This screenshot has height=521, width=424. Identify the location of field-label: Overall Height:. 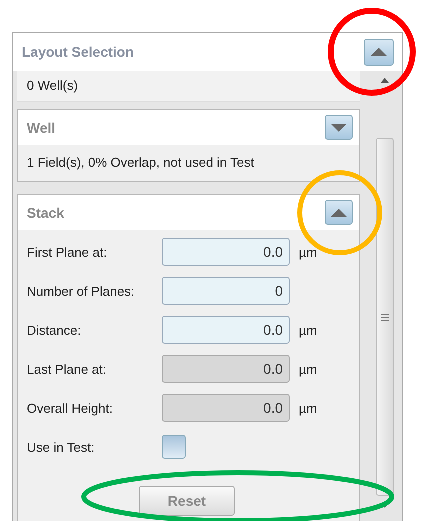
(70, 408).